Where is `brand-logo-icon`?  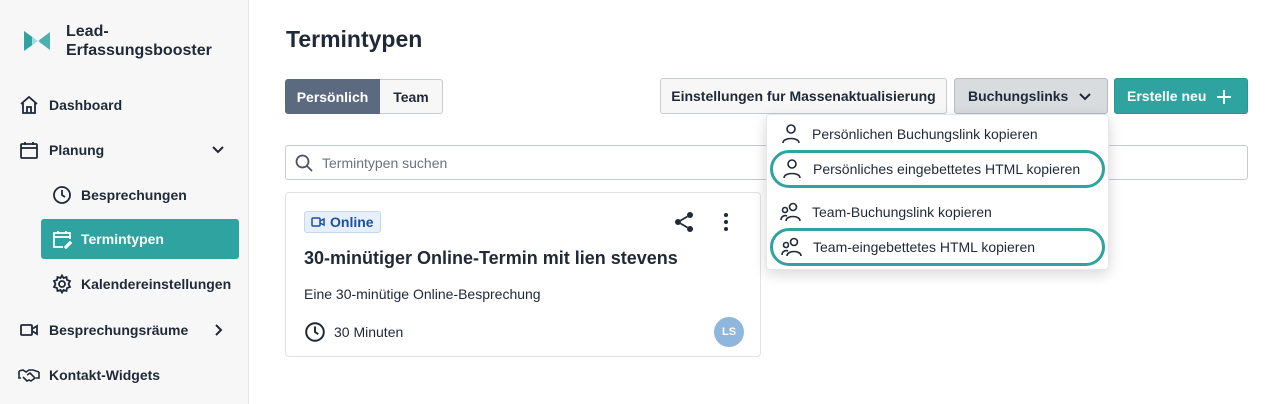
brand-logo-icon is located at coordinates (37, 41).